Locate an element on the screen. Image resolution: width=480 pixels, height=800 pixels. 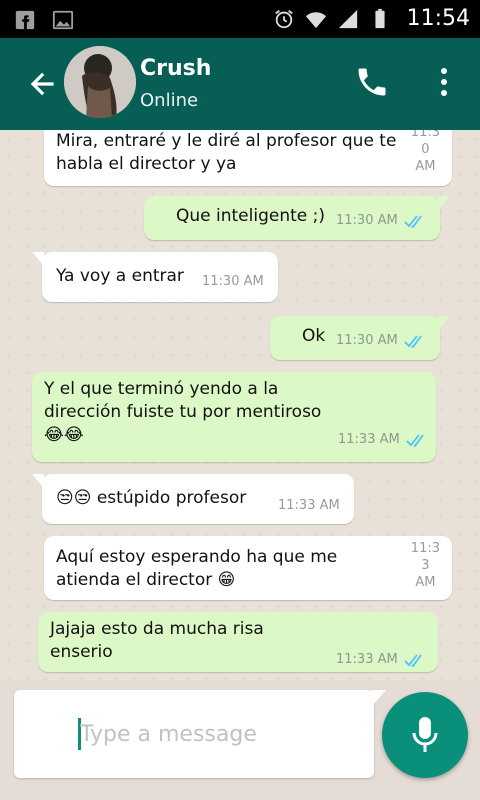
message-text: Jajaja esto da mucha risa enserio is located at coordinates (160, 640).